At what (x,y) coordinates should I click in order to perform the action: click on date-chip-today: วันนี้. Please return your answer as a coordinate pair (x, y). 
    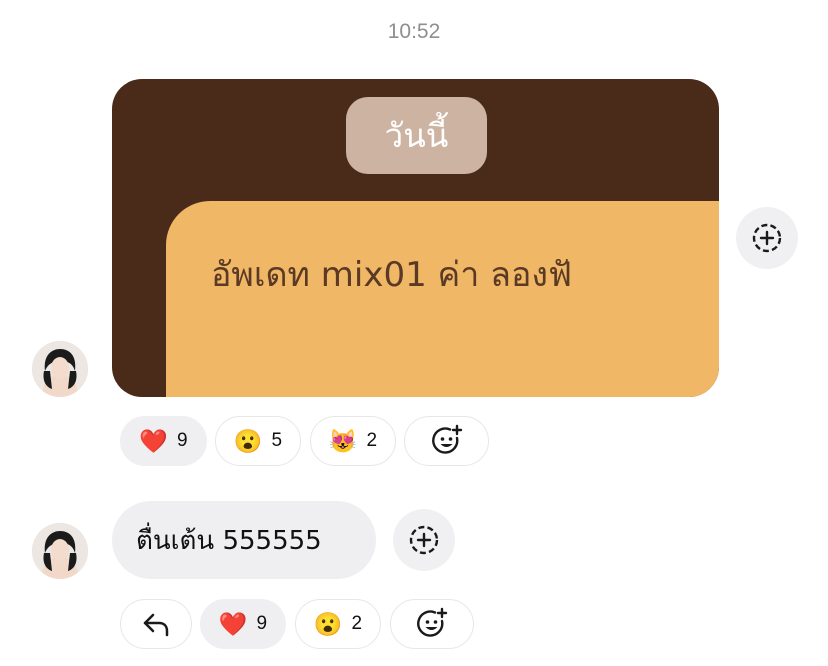
    Looking at the image, I should click on (416, 135).